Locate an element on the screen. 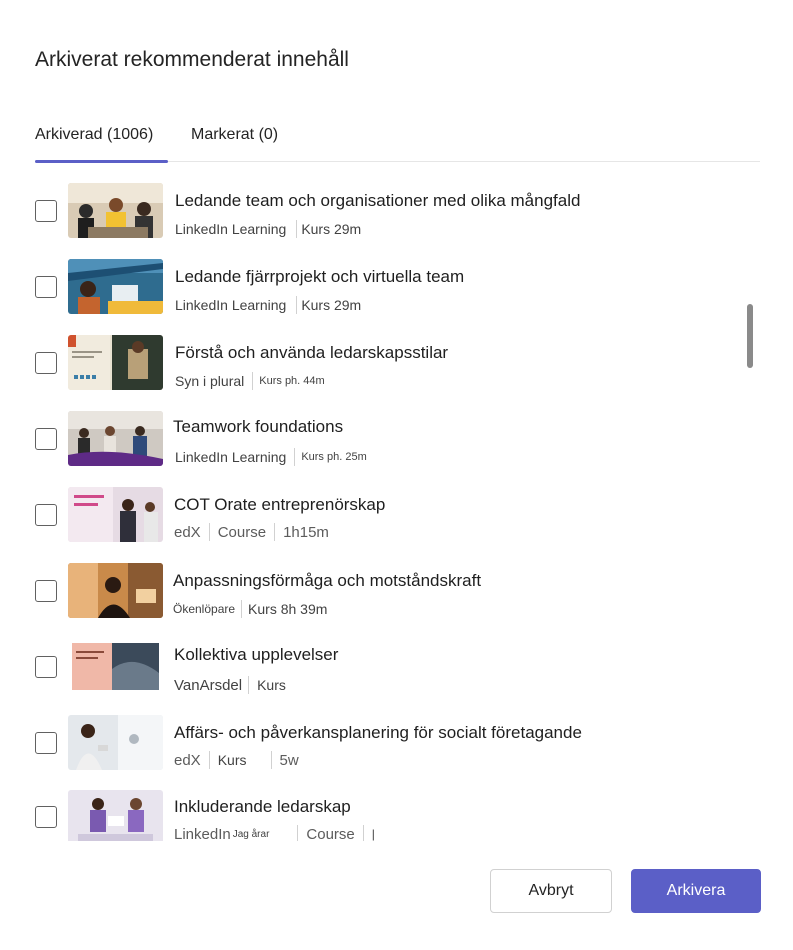  item-info: Kurs ph. 44m is located at coordinates (292, 381).